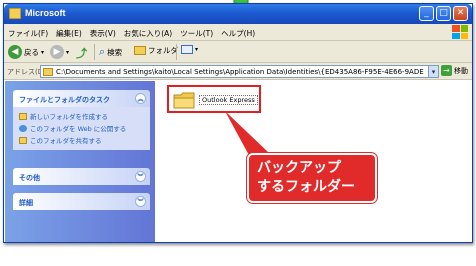 This screenshot has width=476, height=266. What do you see at coordinates (15, 52) in the screenshot?
I see `back-arrow-icon: ◀` at bounding box center [15, 52].